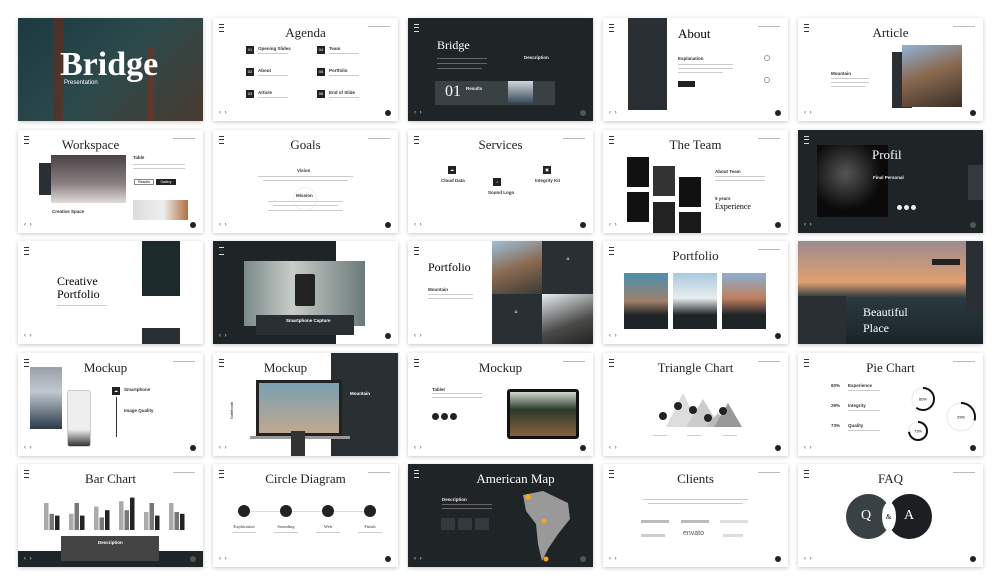  What do you see at coordinates (110, 69) in the screenshot?
I see `slide-cover: Bridge Presentation` at bounding box center [110, 69].